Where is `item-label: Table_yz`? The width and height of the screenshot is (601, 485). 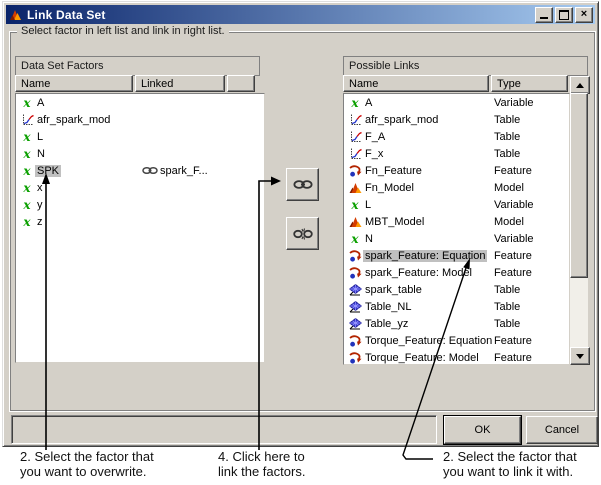
item-label: Table_yz is located at coordinates (387, 323).